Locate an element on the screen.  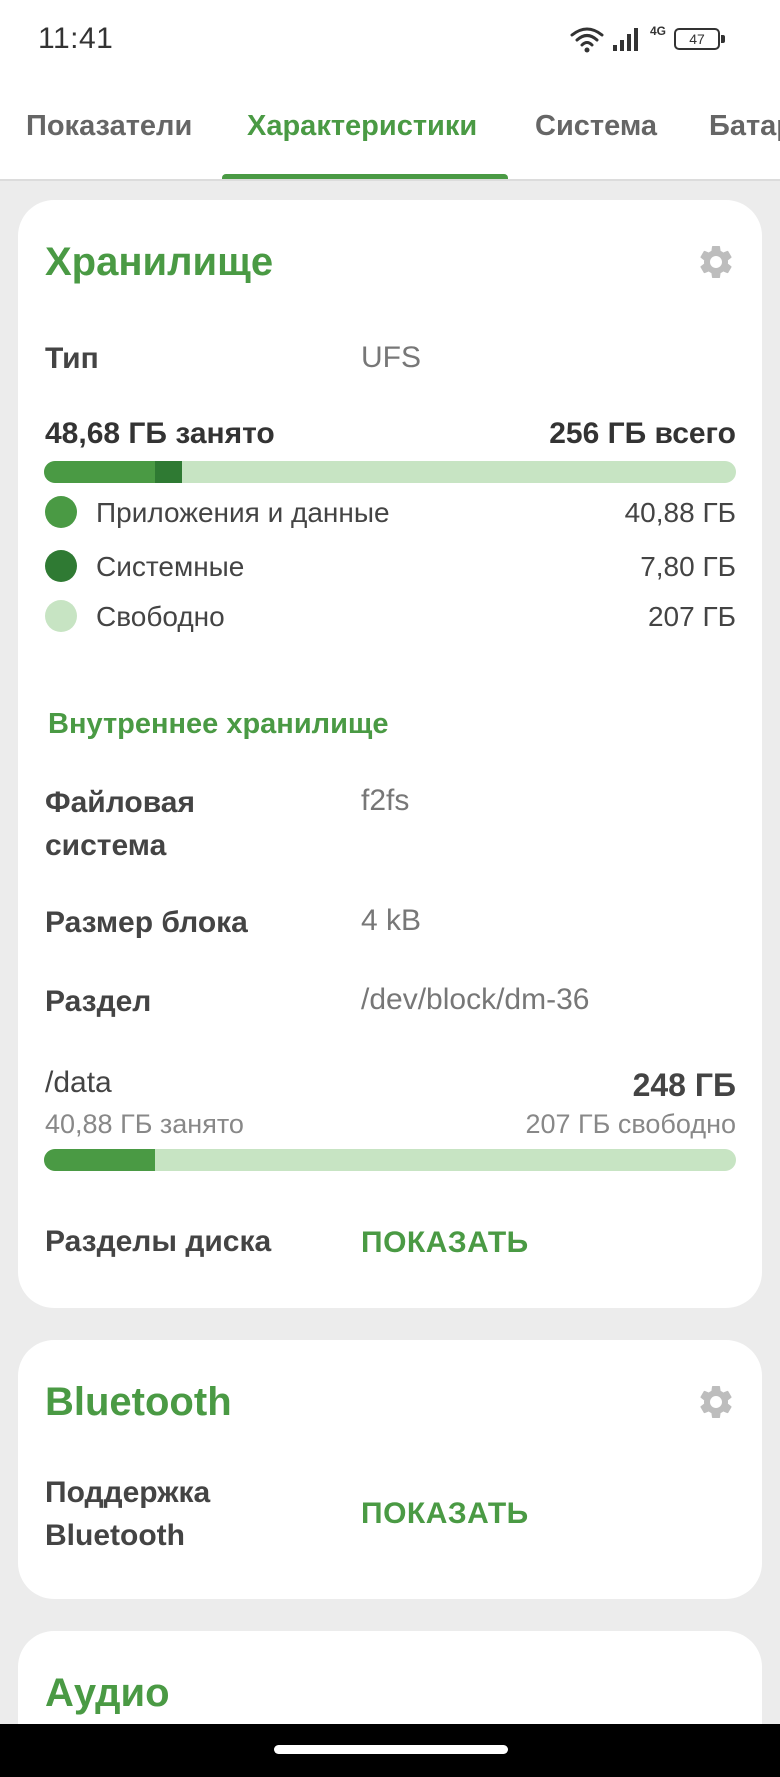
tab-battery: Батарея is located at coordinates (744, 126).